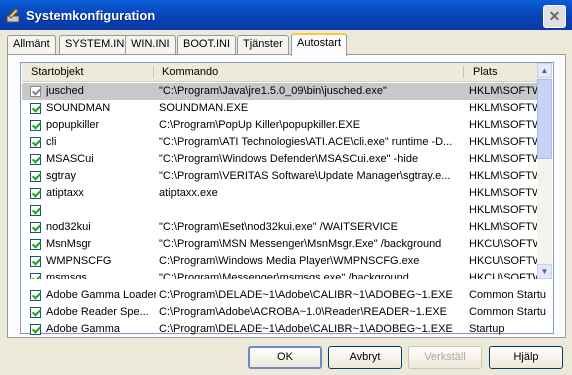 The image size is (572, 375). I want to click on scrollbar-thumb, so click(544, 119).